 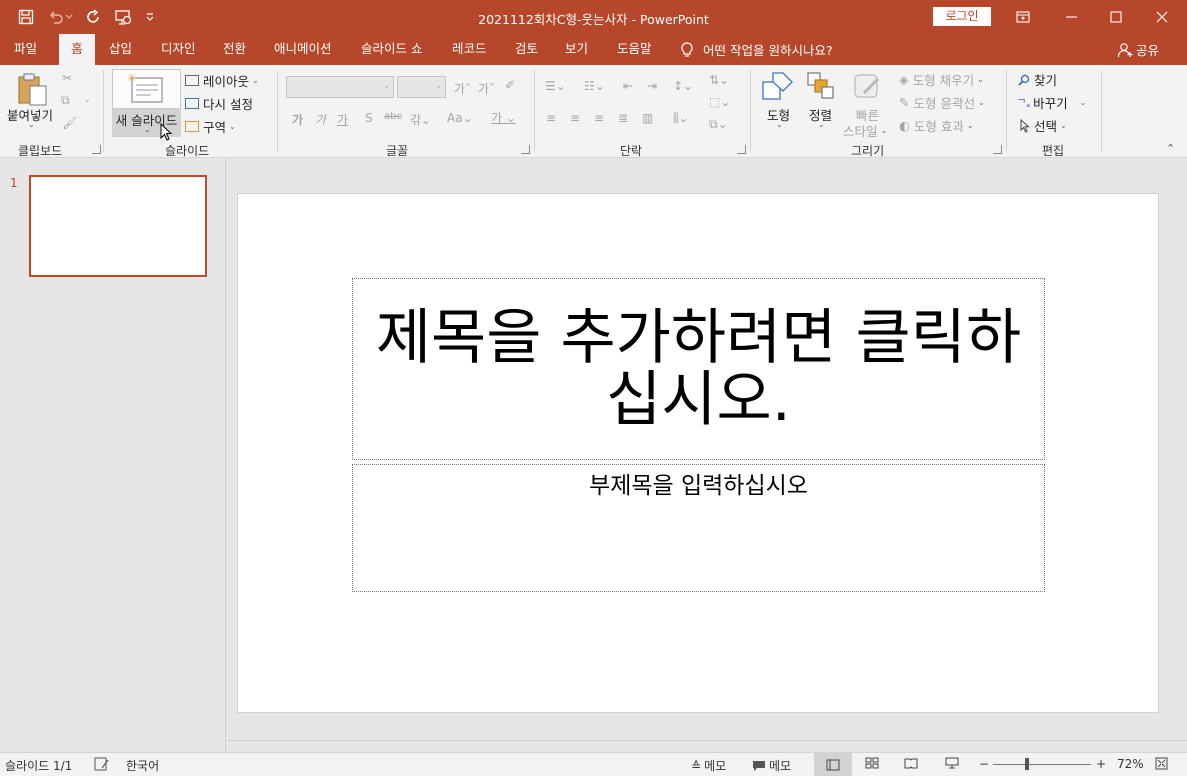 What do you see at coordinates (1023, 17) in the screenshot?
I see `ribbon-display-options-icon` at bounding box center [1023, 17].